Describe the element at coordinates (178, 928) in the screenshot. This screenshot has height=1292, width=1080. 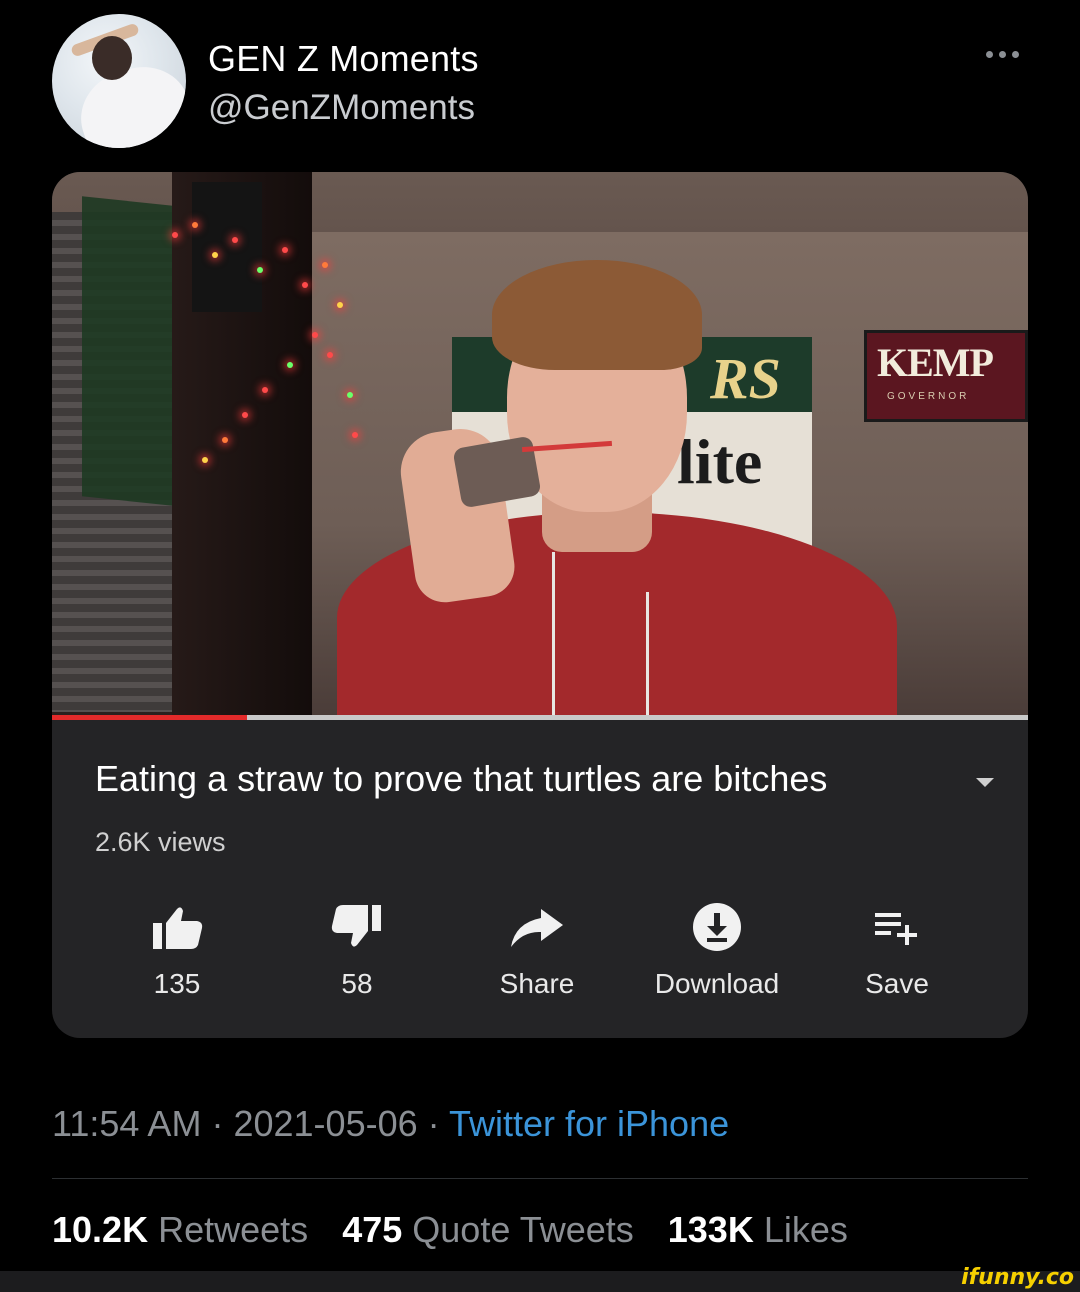
I see `thumbs-up-icon` at that location.